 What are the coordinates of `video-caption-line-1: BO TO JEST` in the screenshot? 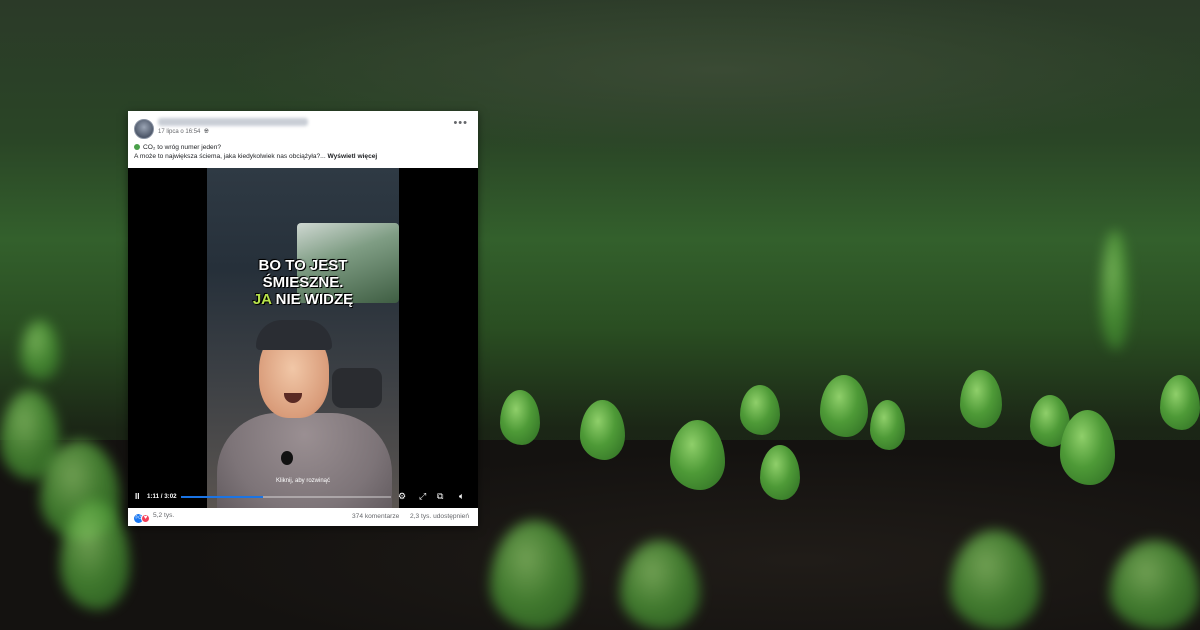 It's located at (303, 265).